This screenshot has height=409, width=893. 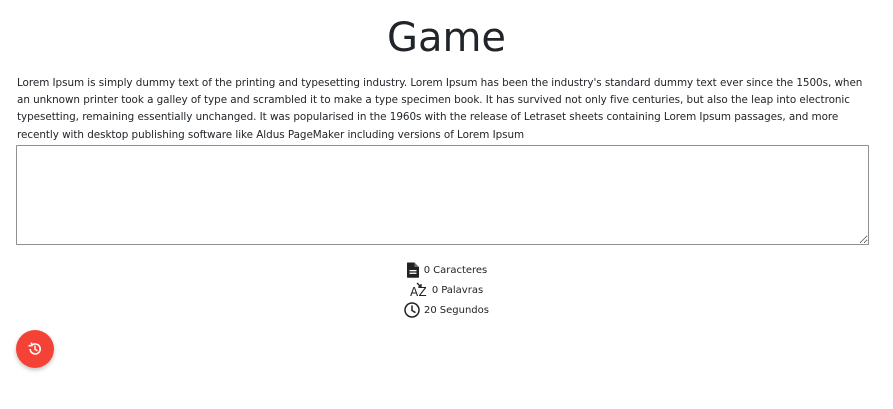 What do you see at coordinates (412, 310) in the screenshot?
I see `clock-icon` at bounding box center [412, 310].